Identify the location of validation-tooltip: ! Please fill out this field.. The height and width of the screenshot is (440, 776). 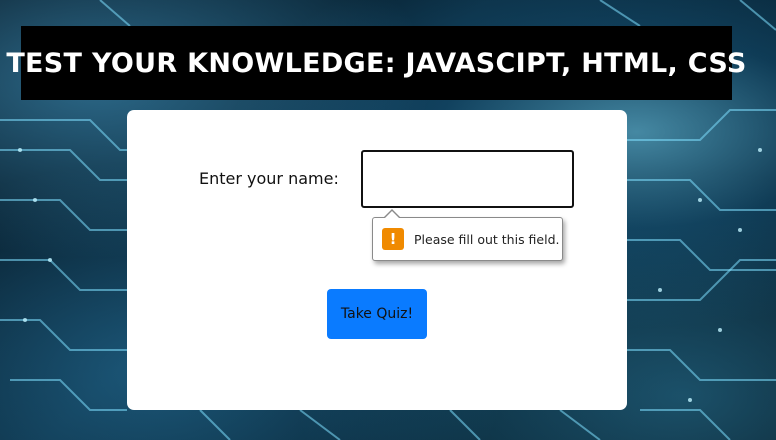
(467, 235).